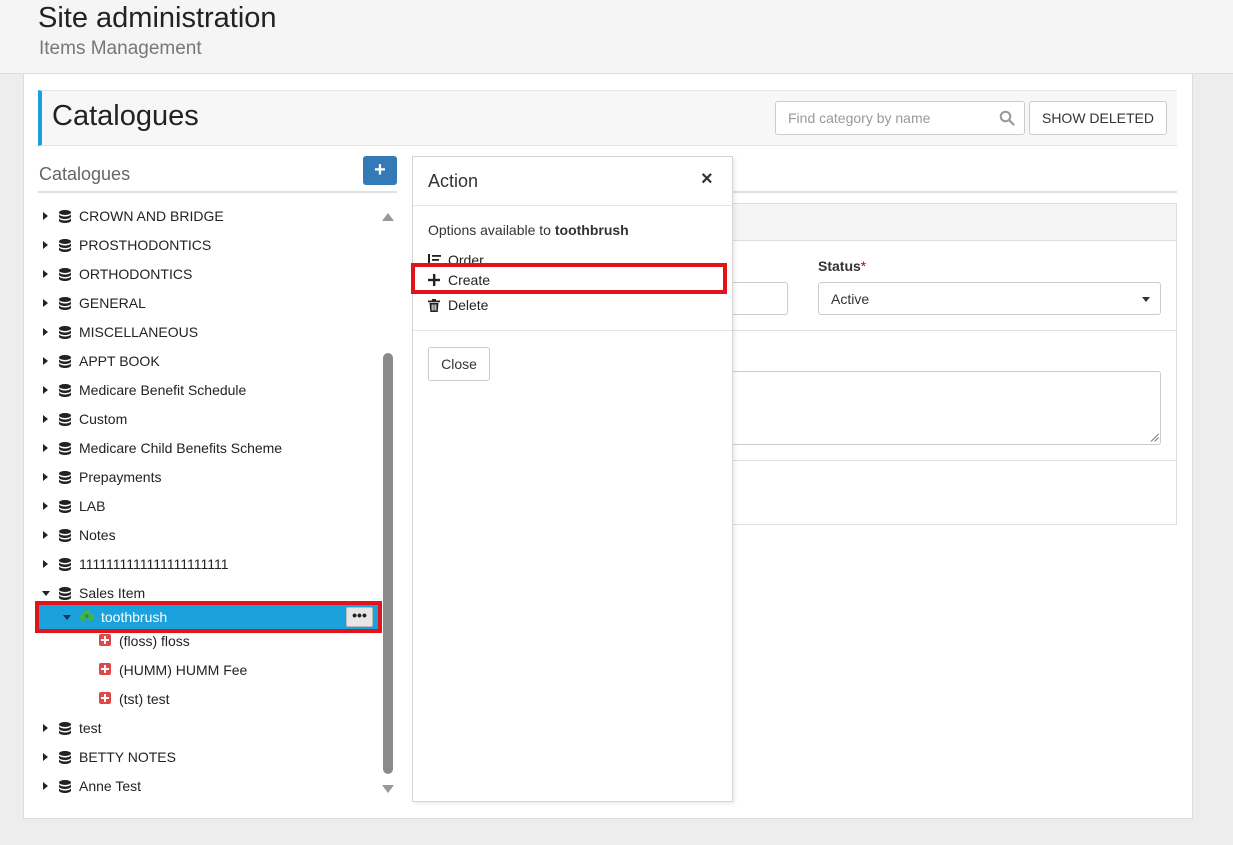 This screenshot has height=845, width=1233. I want to click on tree-item: Prepayments, so click(210, 477).